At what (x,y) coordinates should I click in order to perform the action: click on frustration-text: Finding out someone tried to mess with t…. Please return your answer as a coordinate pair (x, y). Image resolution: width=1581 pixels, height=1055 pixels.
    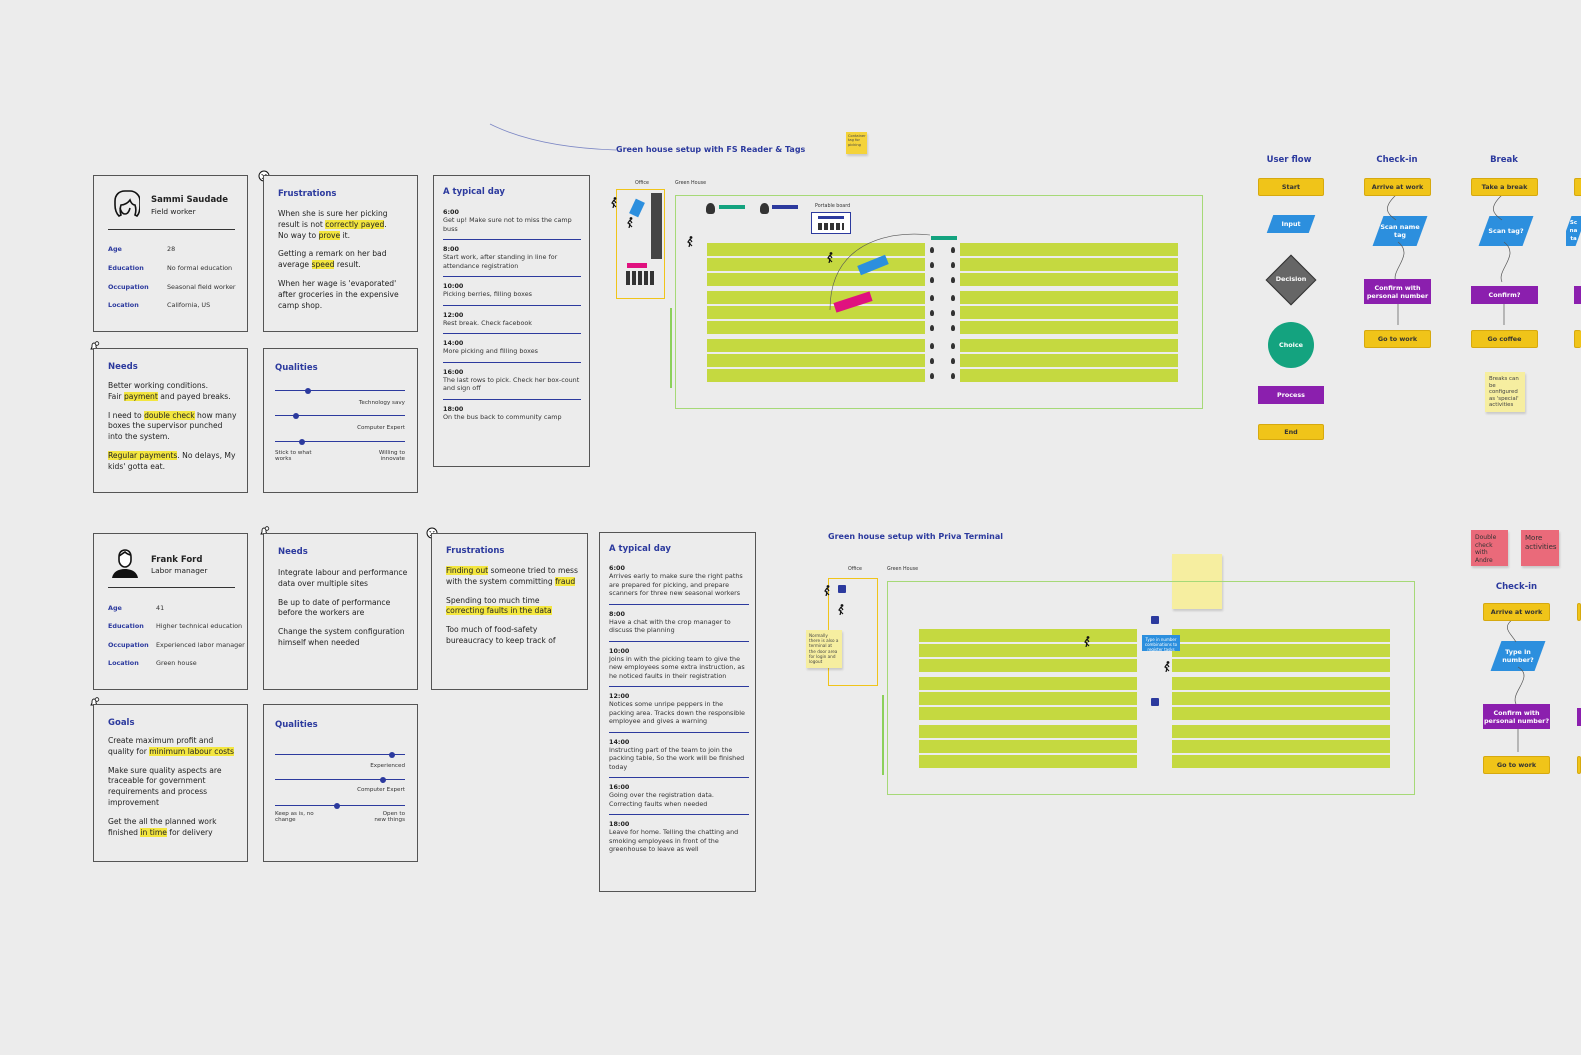
    Looking at the image, I should click on (512, 605).